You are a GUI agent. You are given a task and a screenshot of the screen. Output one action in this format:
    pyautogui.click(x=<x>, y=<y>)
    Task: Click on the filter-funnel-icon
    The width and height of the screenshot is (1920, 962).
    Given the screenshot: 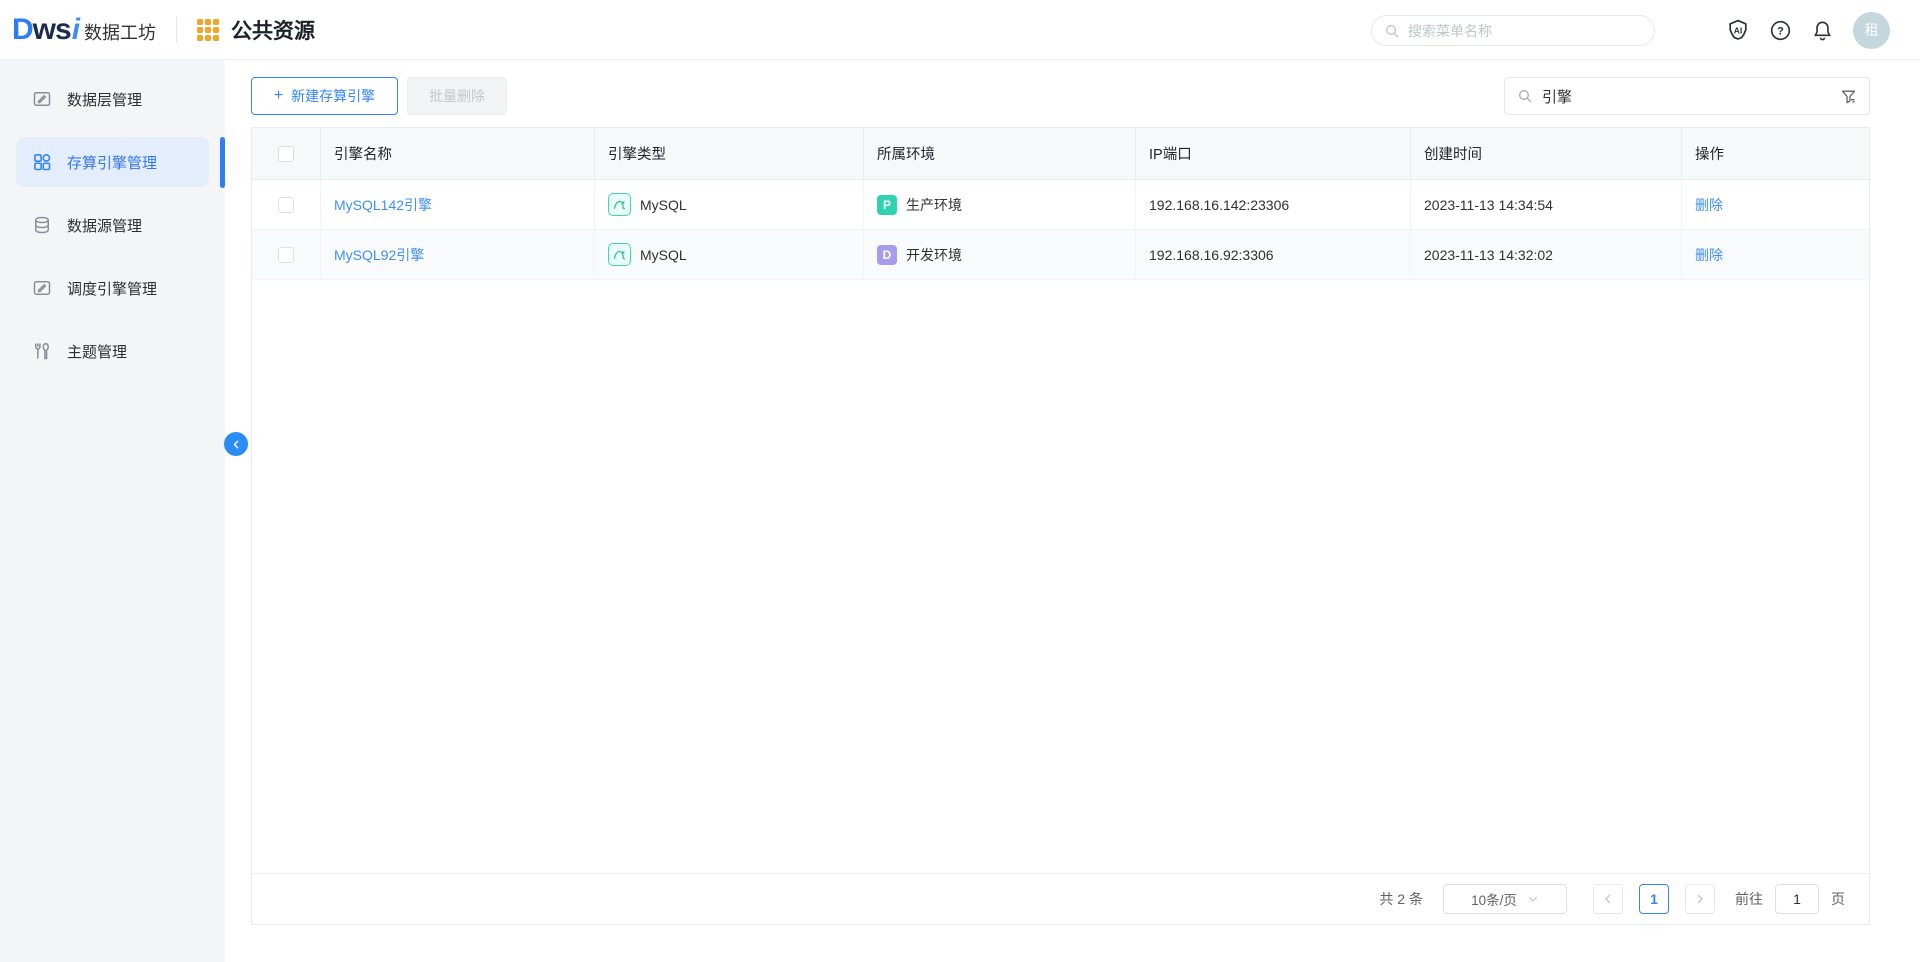 What is the action you would take?
    pyautogui.click(x=1848, y=96)
    